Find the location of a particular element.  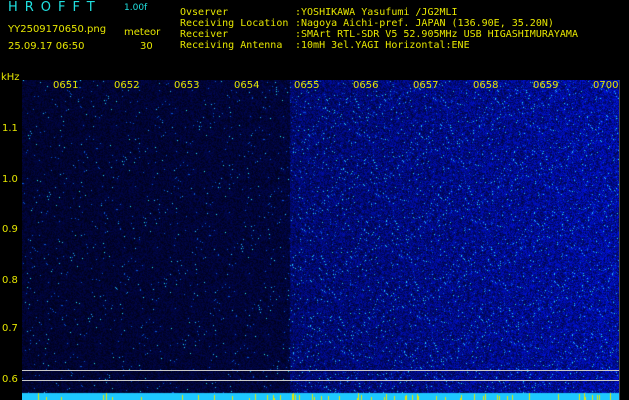

x-tick-label: 0657 is located at coordinates (426, 85).